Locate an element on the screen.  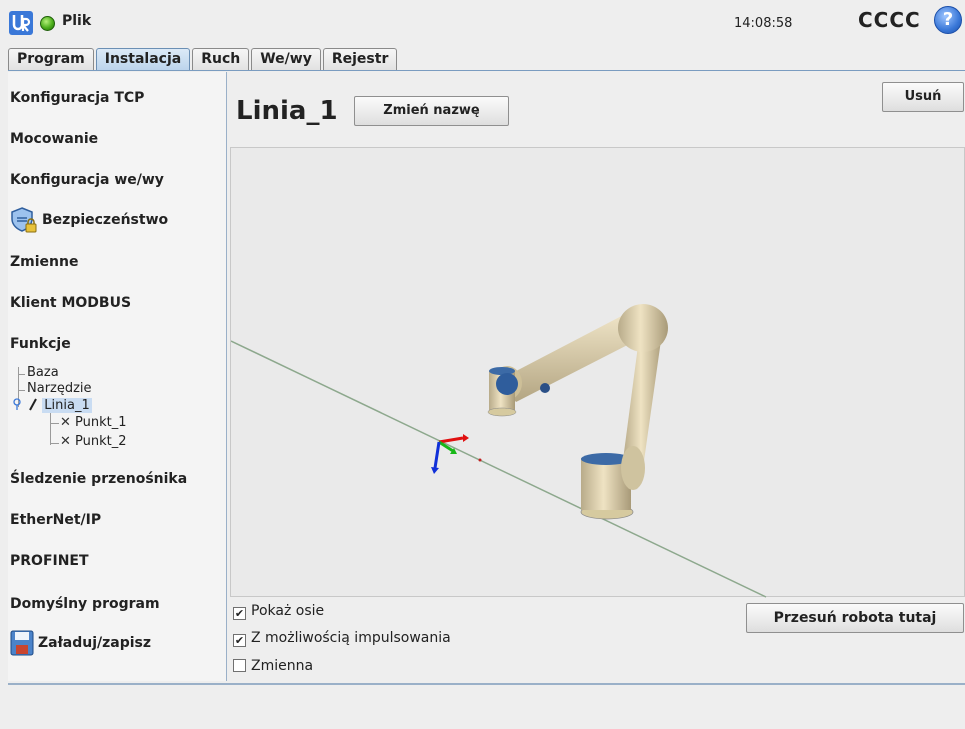
tab-installation: Instalacja is located at coordinates (143, 59).